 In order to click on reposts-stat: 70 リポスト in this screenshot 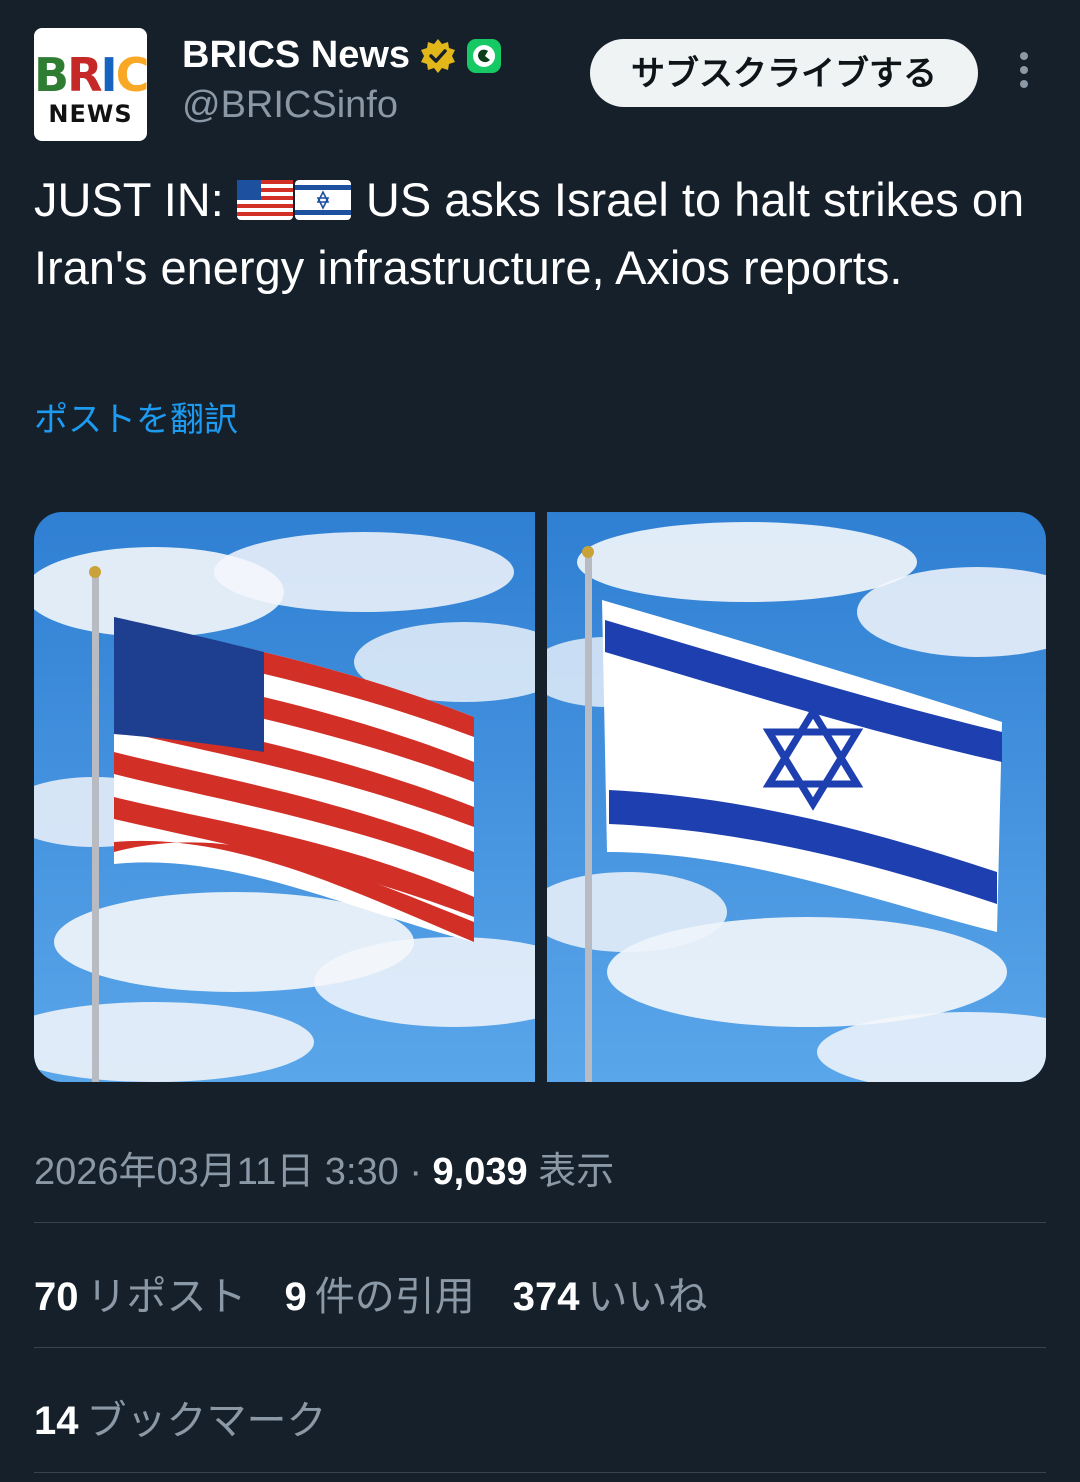, I will do `click(140, 1293)`.